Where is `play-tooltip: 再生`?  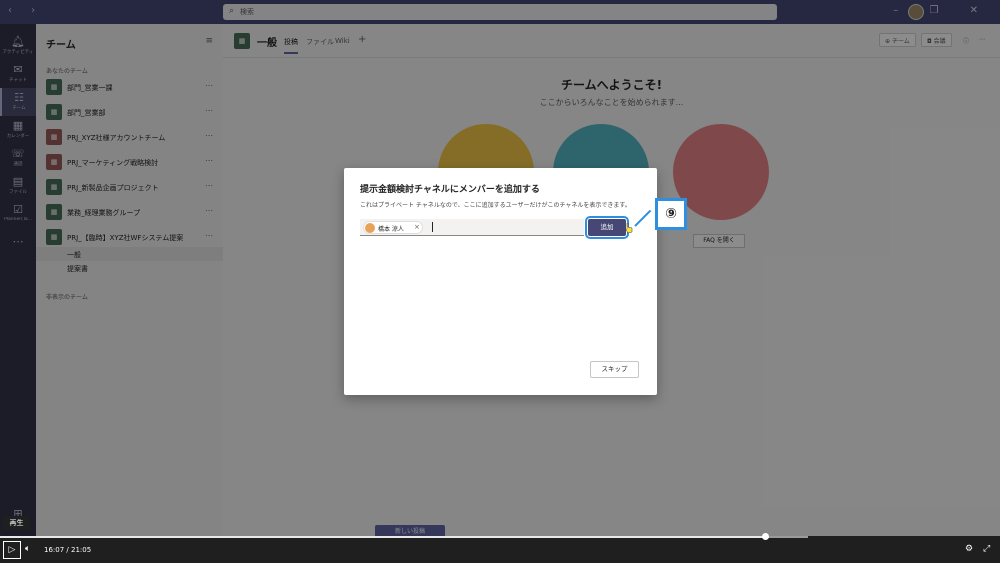 play-tooltip: 再生 is located at coordinates (16, 523).